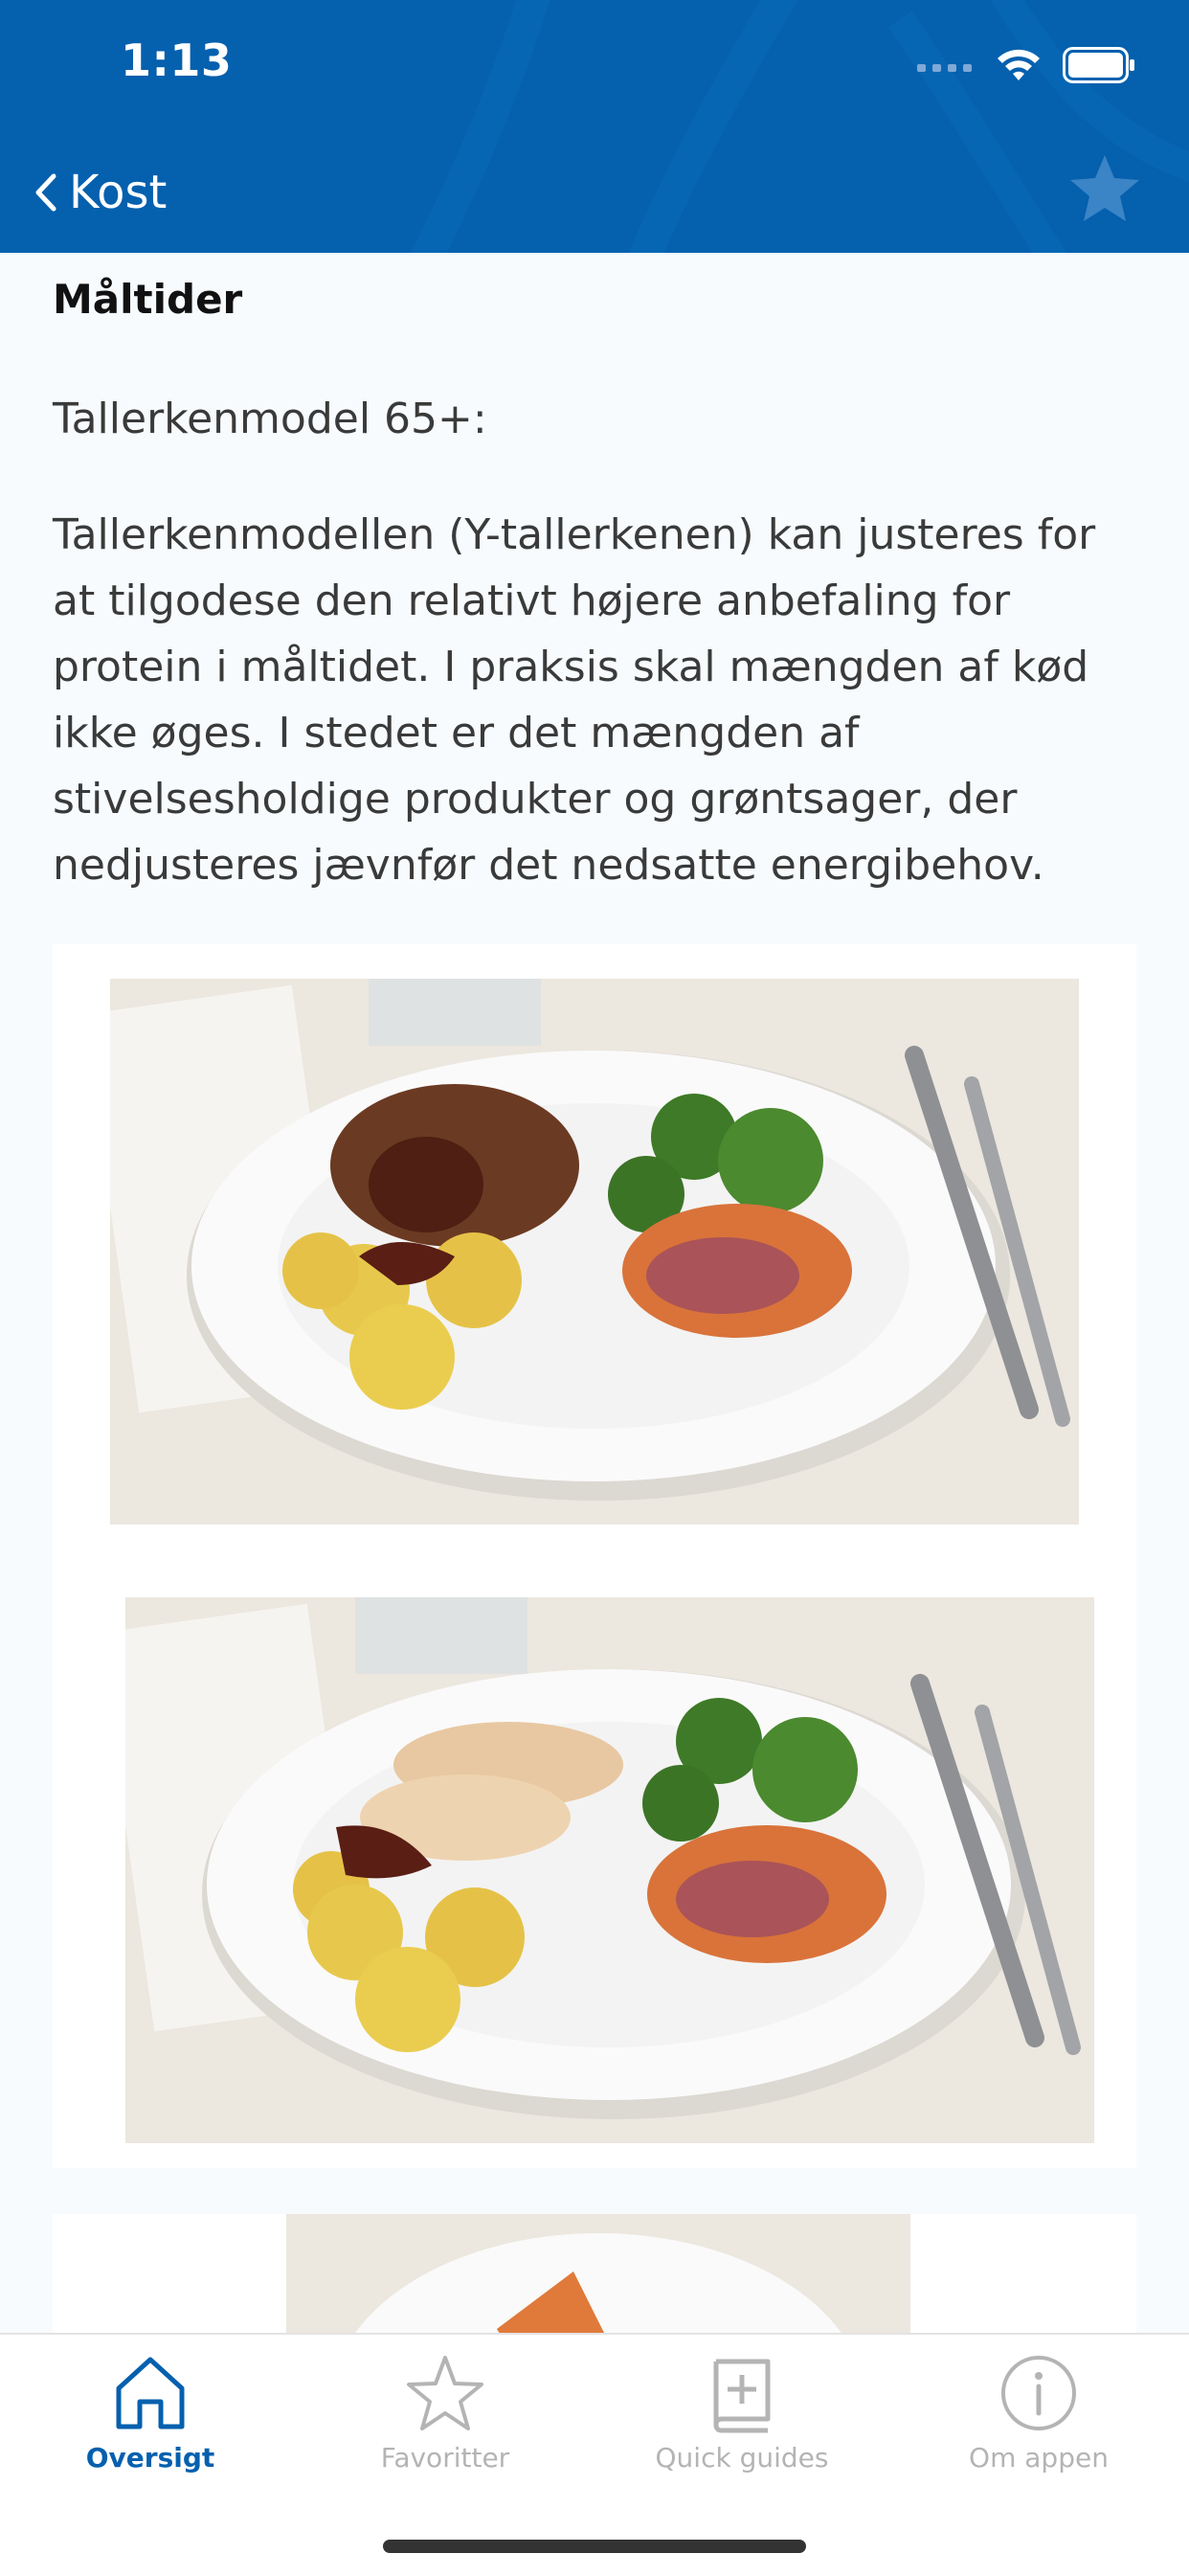  What do you see at coordinates (1039, 2458) in the screenshot?
I see `tab-label: Om appen` at bounding box center [1039, 2458].